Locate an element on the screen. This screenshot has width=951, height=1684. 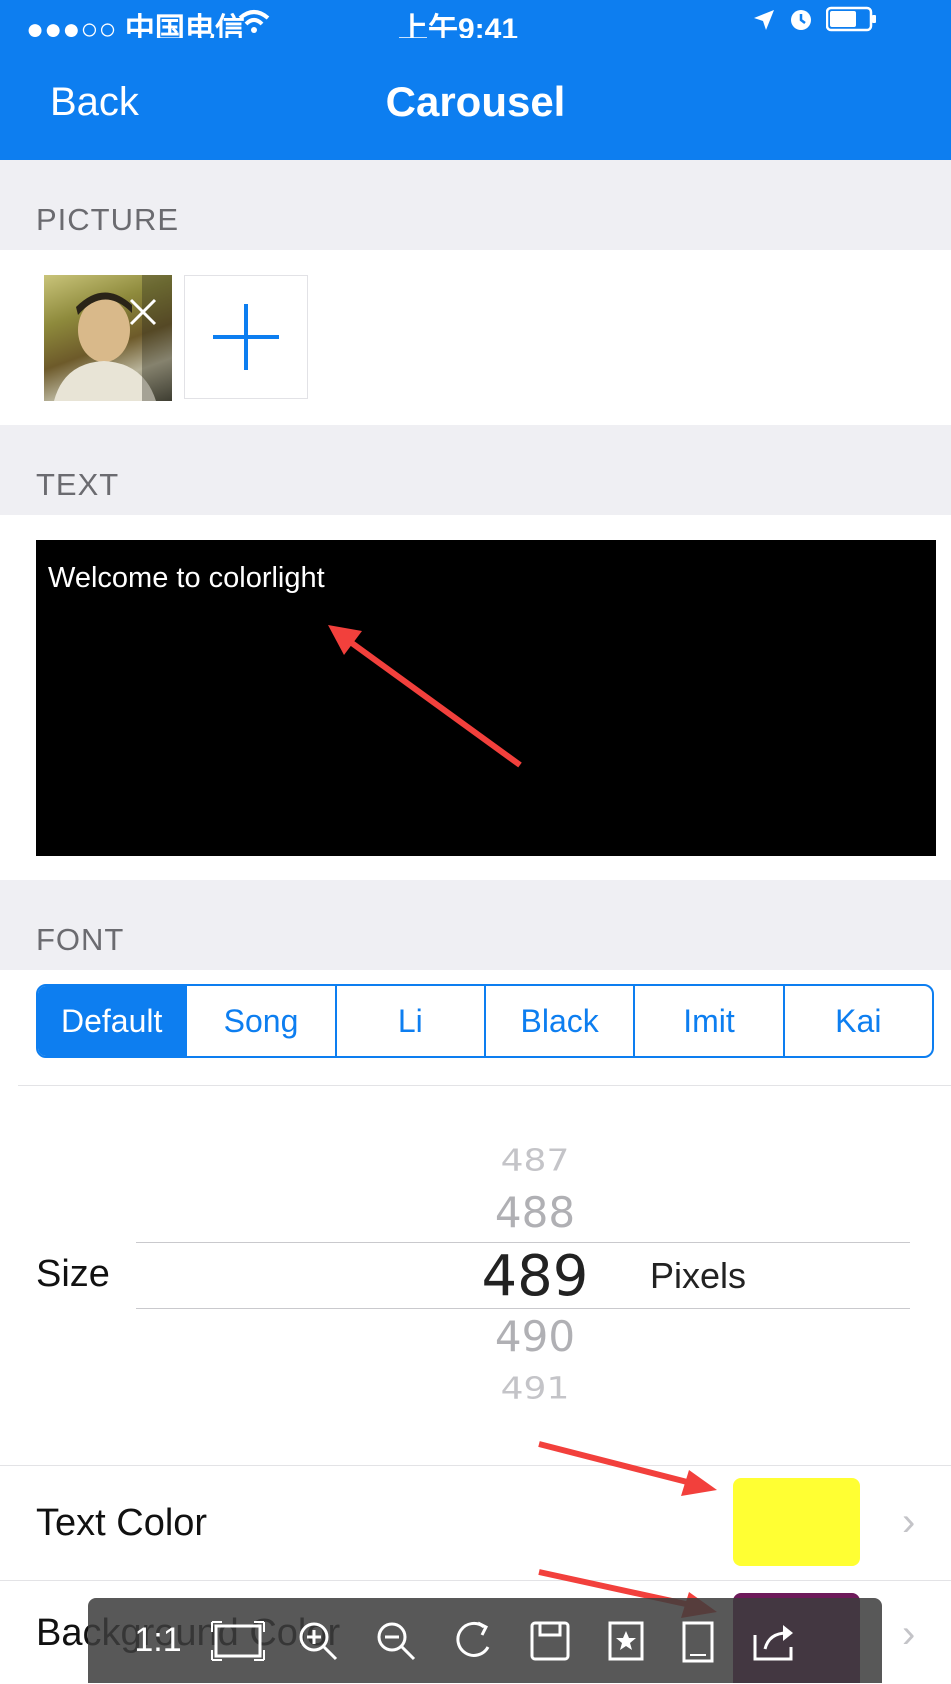
favorite-button is located at coordinates (626, 1640).